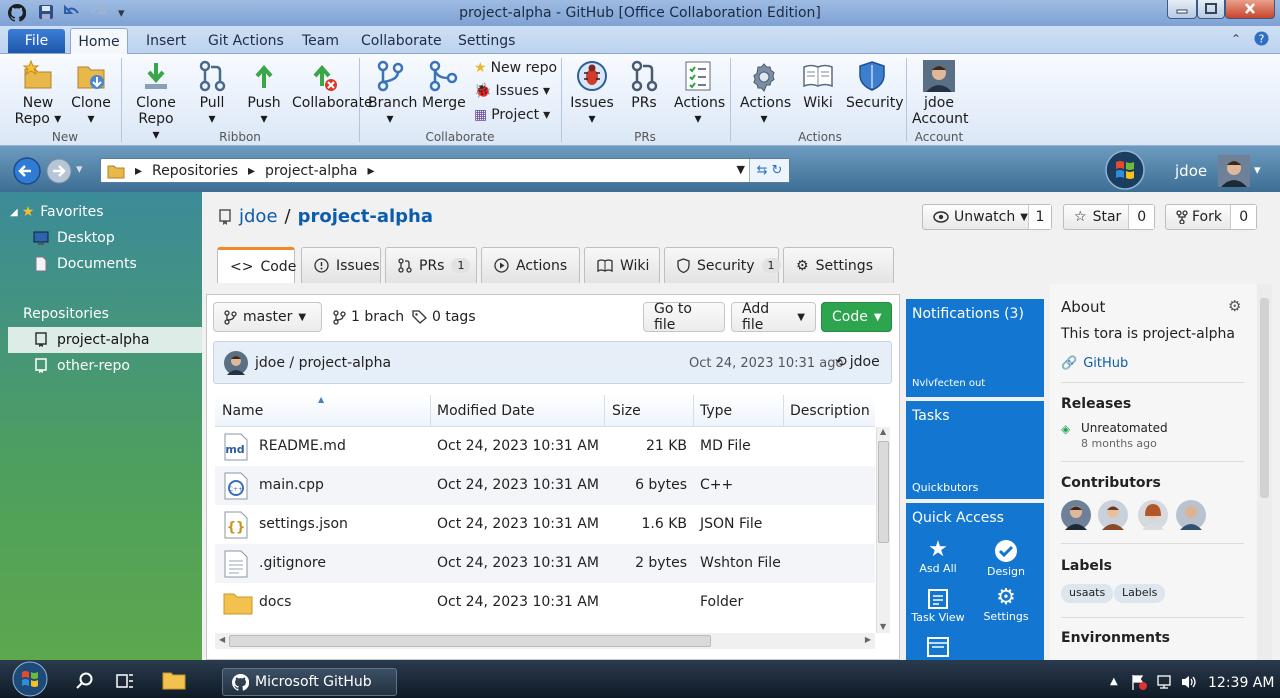 The image size is (1280, 698). What do you see at coordinates (1139, 682) in the screenshot?
I see `flag-icon` at bounding box center [1139, 682].